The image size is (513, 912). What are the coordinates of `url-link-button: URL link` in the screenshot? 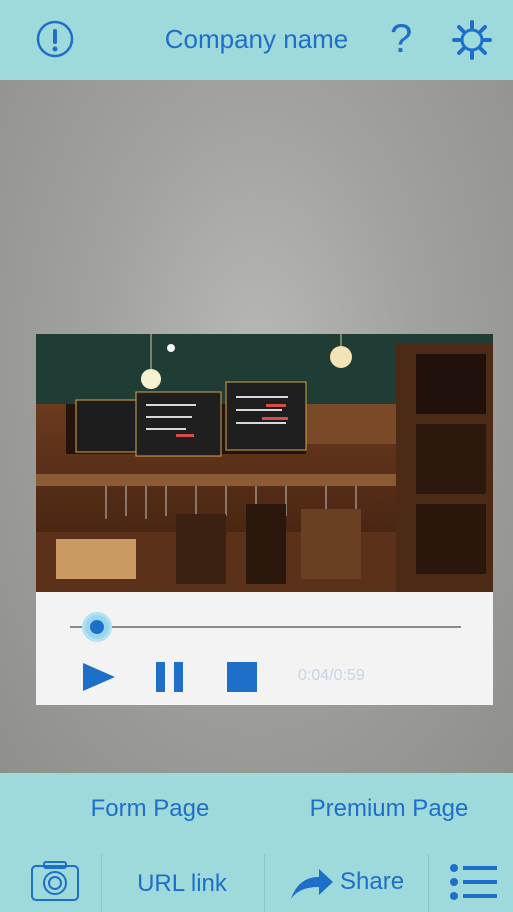 It's located at (182, 881).